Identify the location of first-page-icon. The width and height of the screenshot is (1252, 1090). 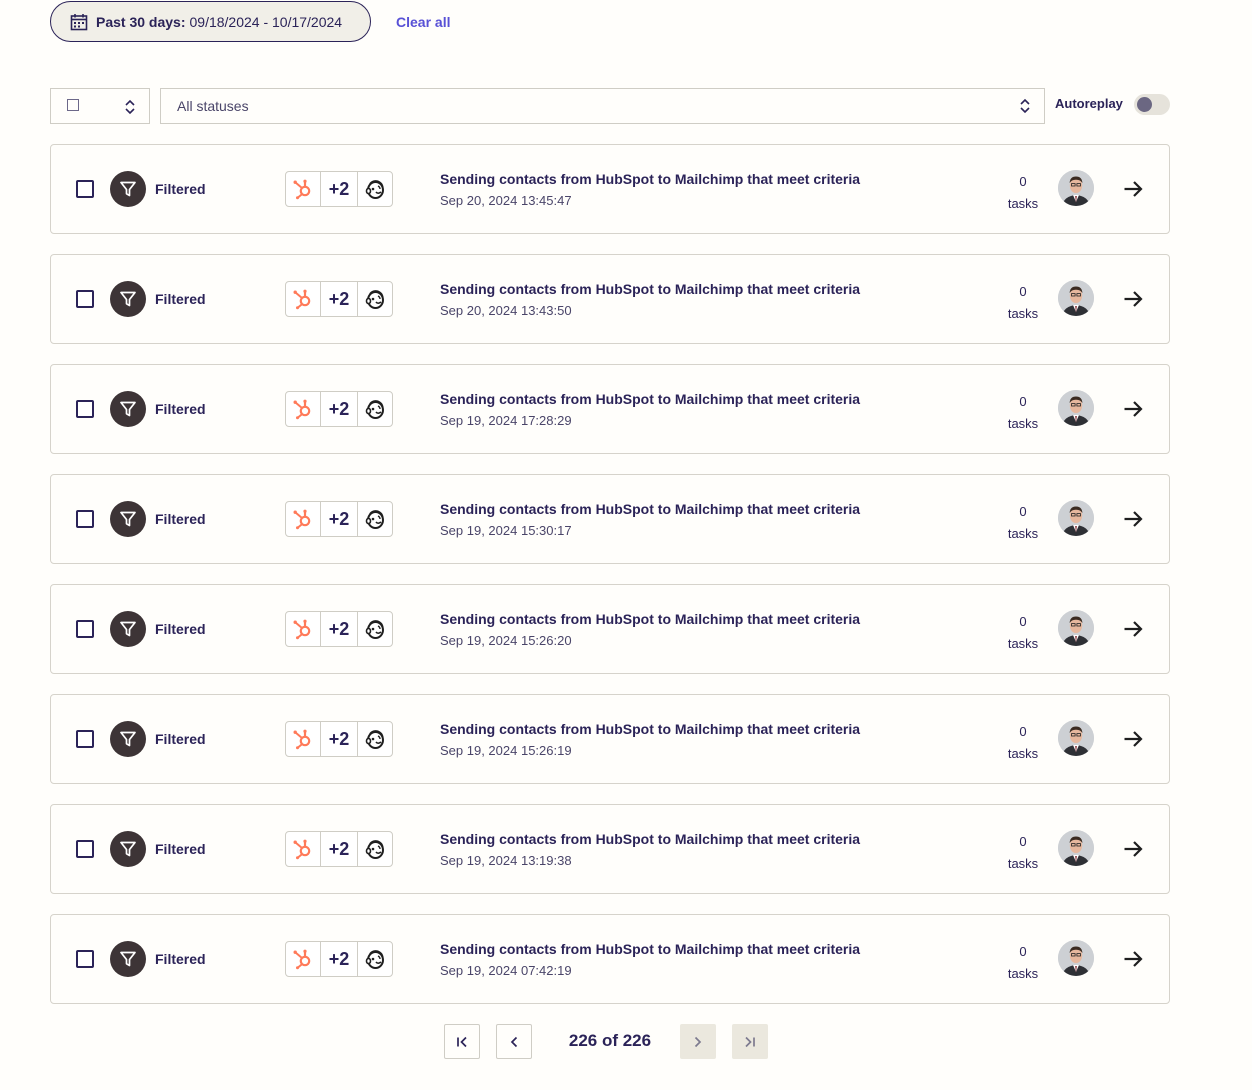
(462, 1042).